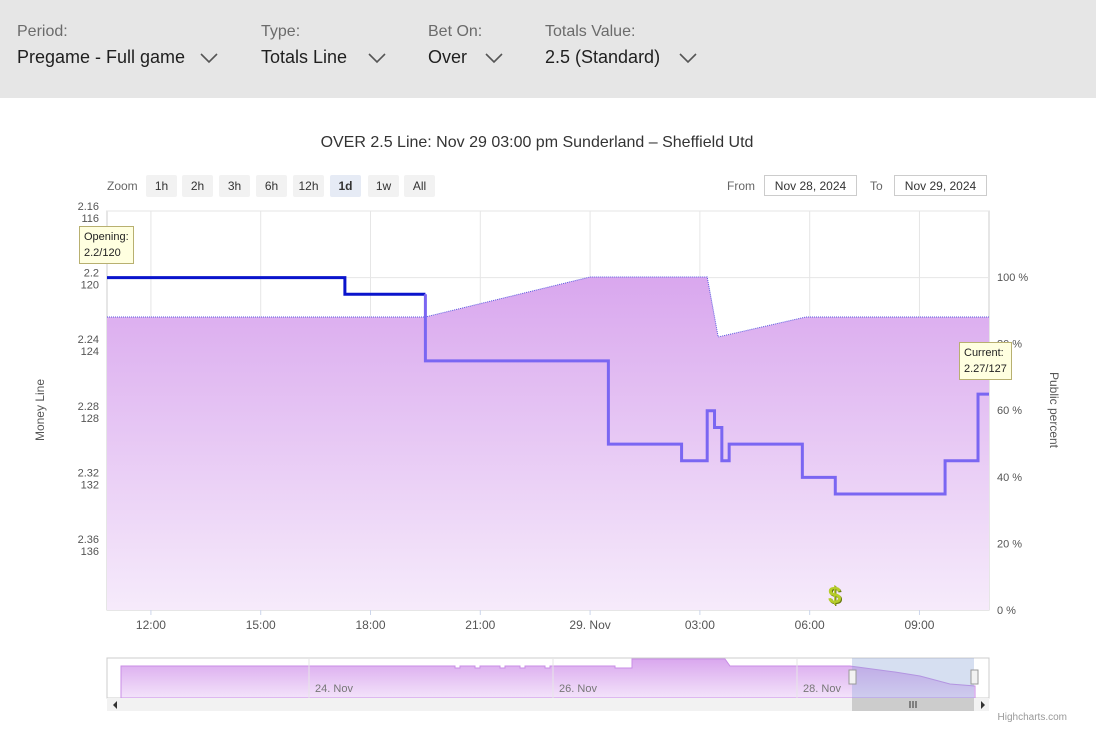 The width and height of the screenshot is (1096, 737). I want to click on x-tick-label: 12:00, so click(151, 625).